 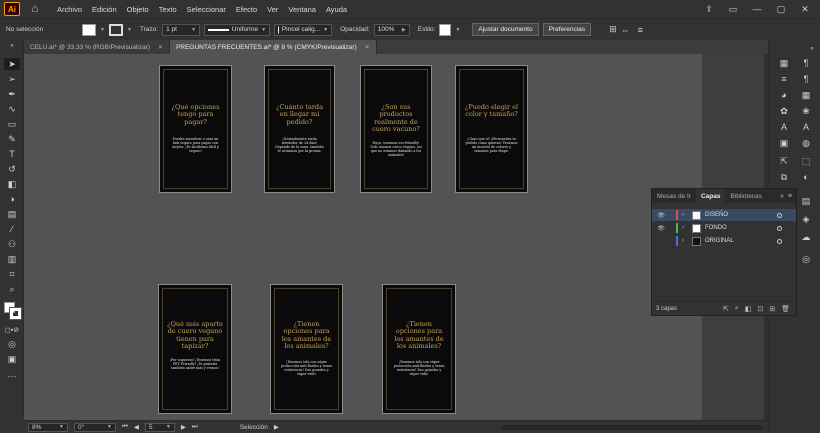 I want to click on type-tool-icon: T, so click(x=12, y=154).